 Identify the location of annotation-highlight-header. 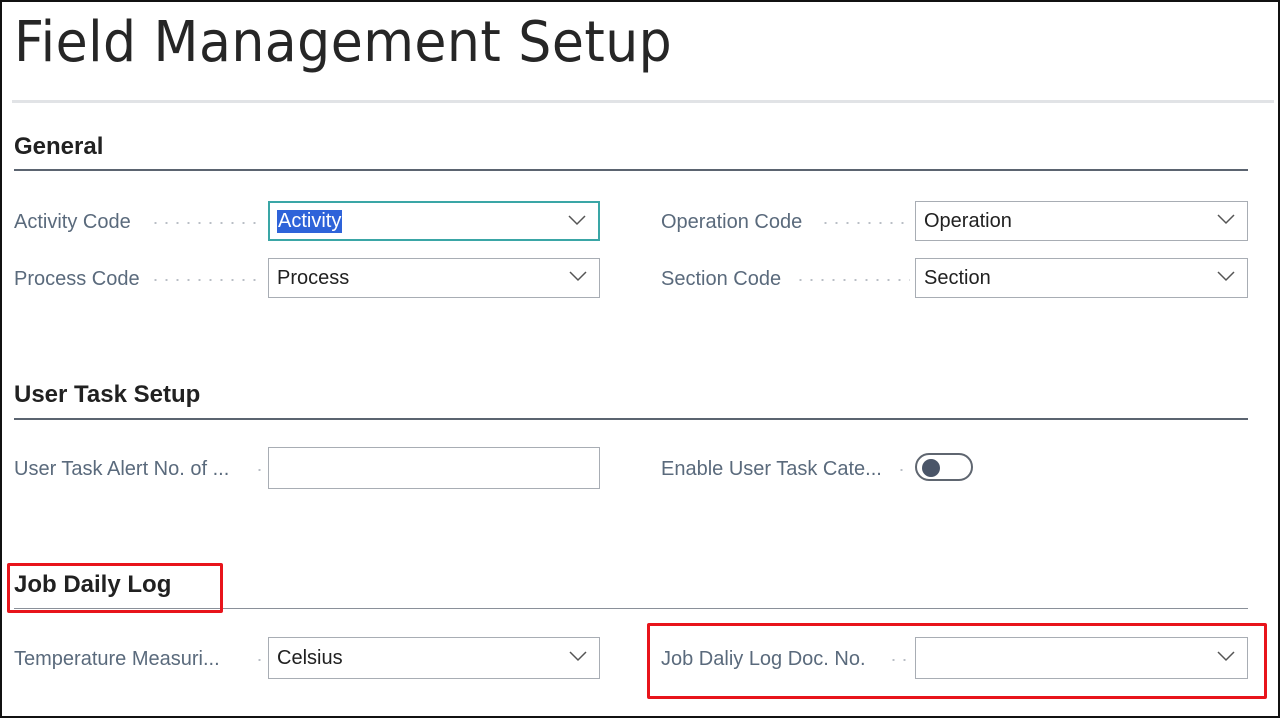
(115, 588).